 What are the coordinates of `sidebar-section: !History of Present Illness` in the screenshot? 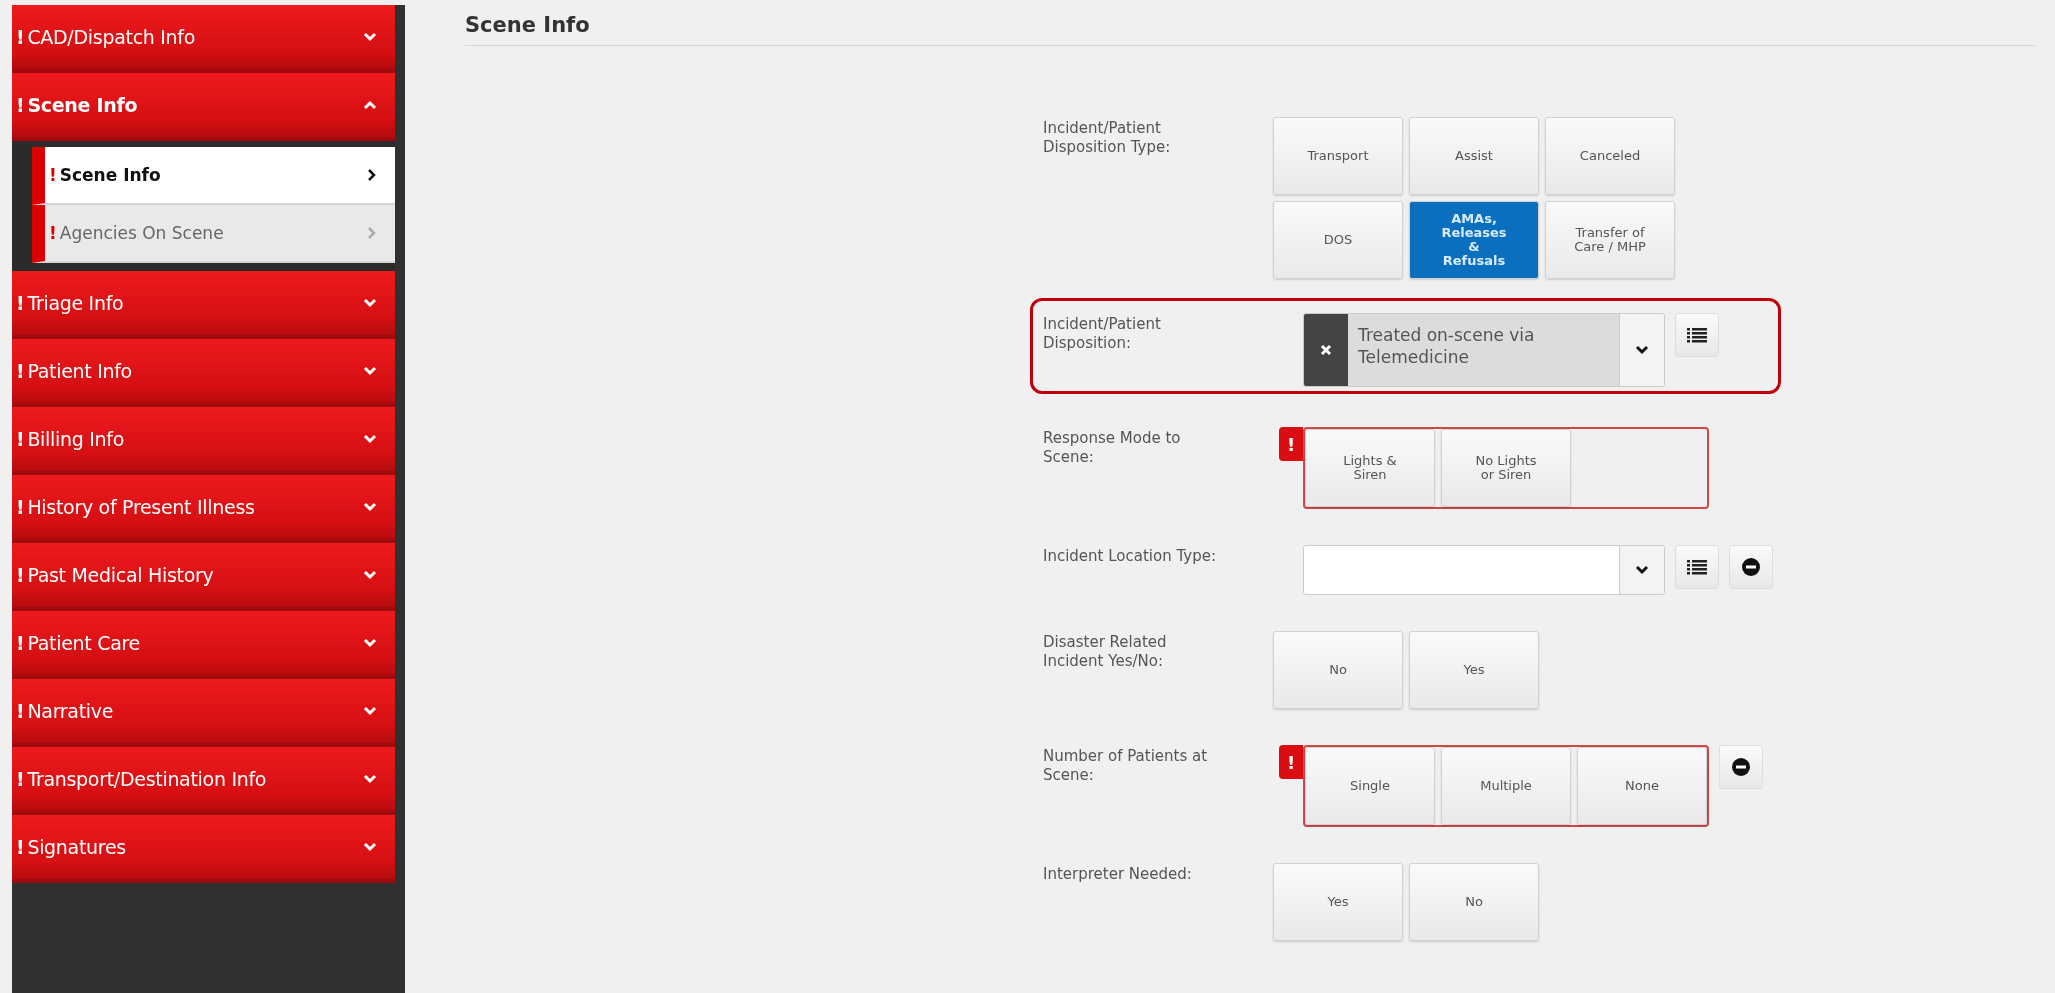 It's located at (203, 509).